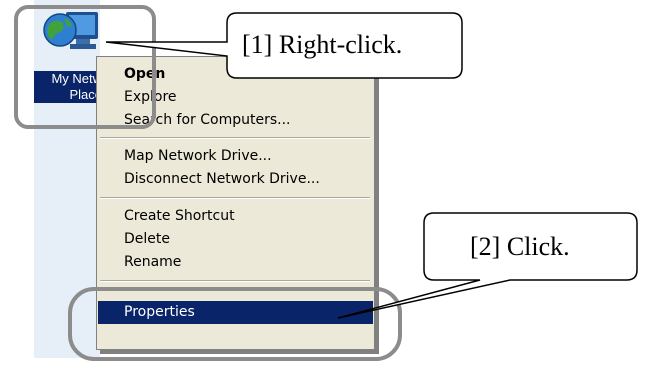 Image resolution: width=657 pixels, height=369 pixels. What do you see at coordinates (322, 44) in the screenshot?
I see `callout-step1-text: [1] Right-click.` at bounding box center [322, 44].